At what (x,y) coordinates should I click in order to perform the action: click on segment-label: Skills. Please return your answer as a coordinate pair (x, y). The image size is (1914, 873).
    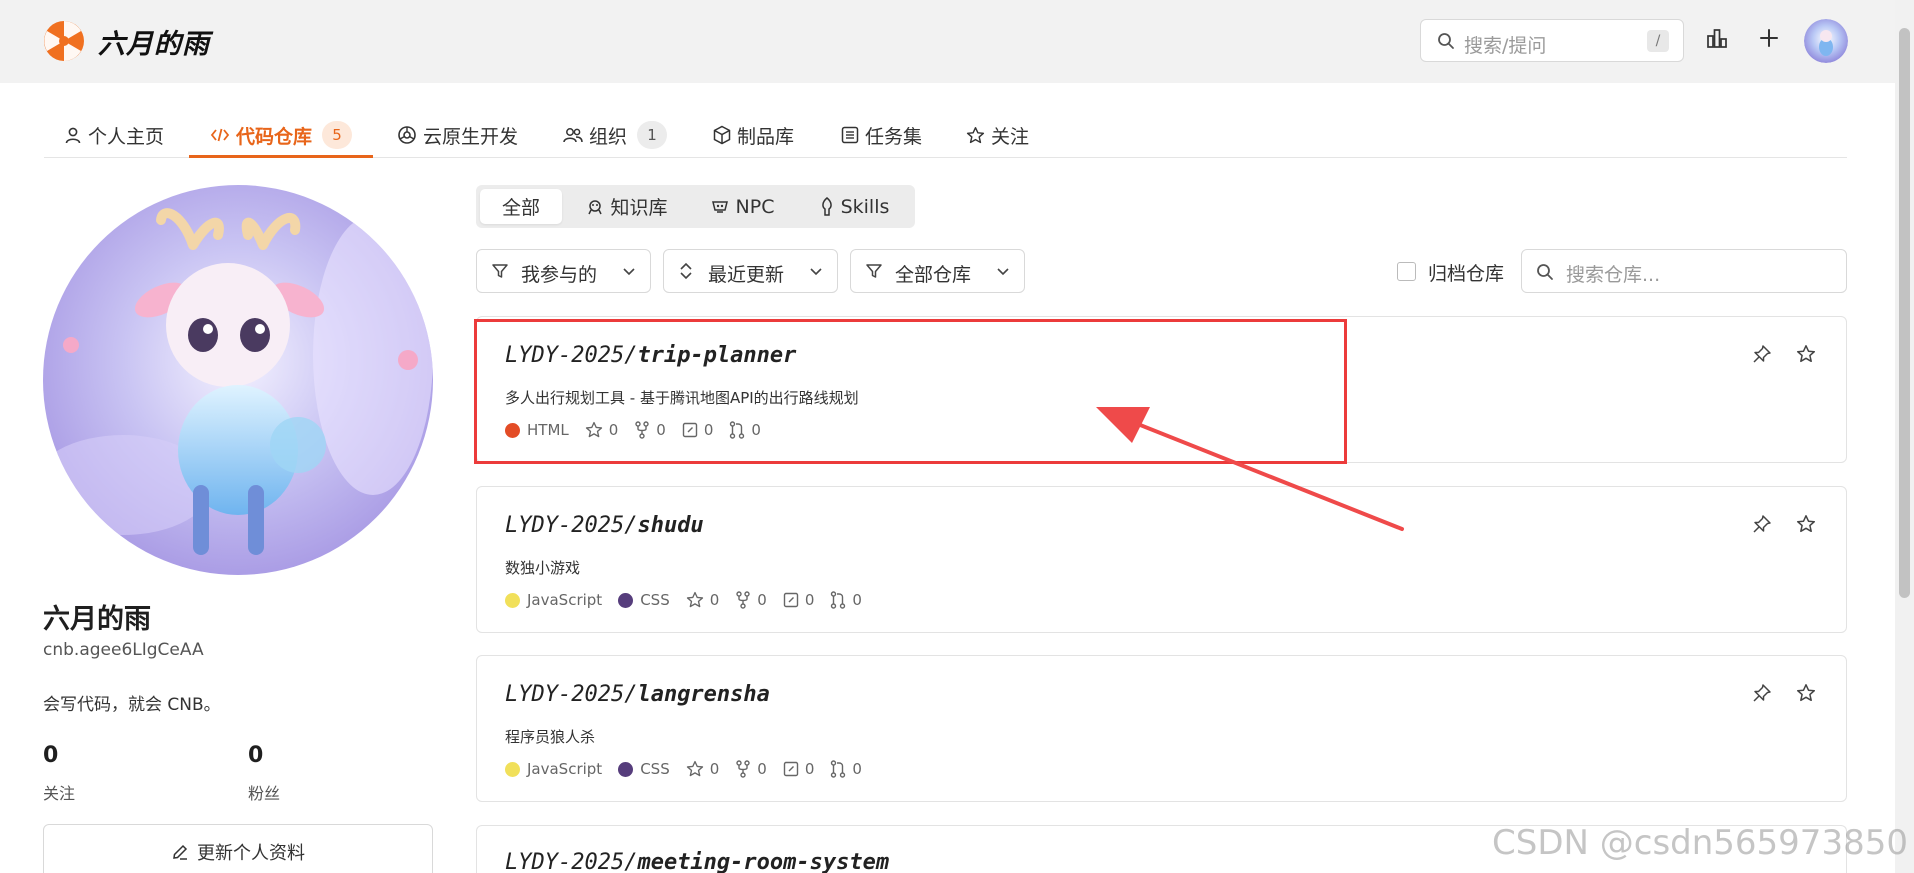
    Looking at the image, I should click on (865, 206).